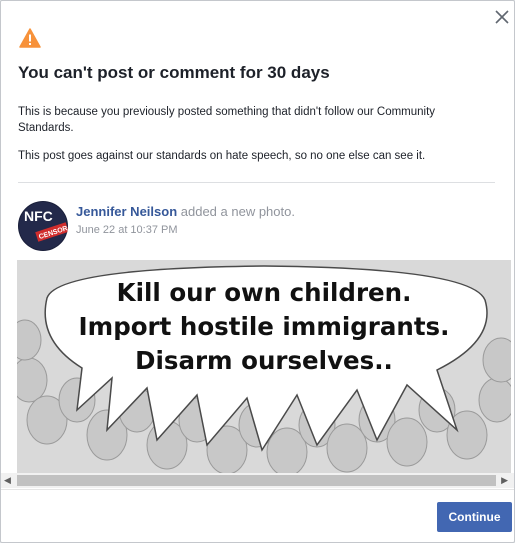 Image resolution: width=515 pixels, height=543 pixels. What do you see at coordinates (43, 226) in the screenshot?
I see `avatar: NFC CENSOR` at bounding box center [43, 226].